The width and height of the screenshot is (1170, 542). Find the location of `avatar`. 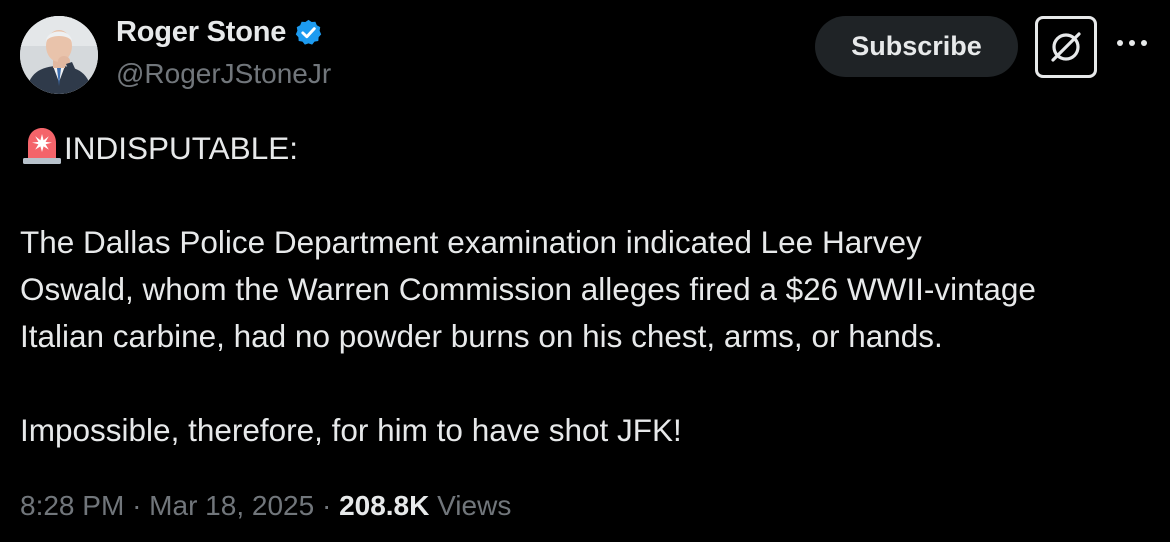

avatar is located at coordinates (59, 55).